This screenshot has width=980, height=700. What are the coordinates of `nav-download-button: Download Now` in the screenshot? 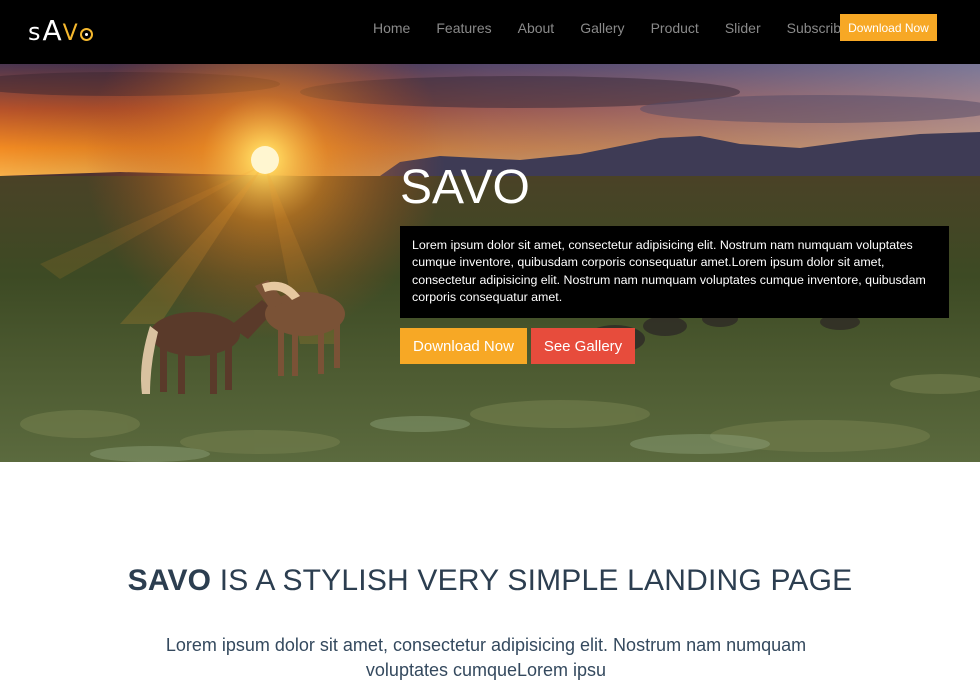 It's located at (888, 27).